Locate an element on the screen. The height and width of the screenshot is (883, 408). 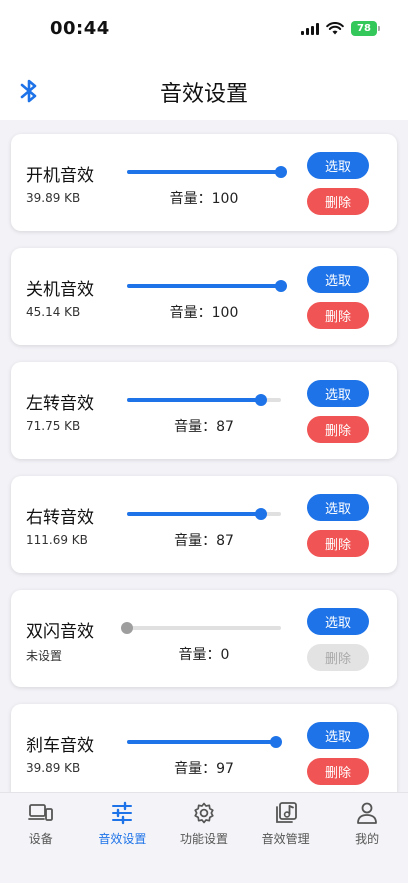
sound-effect-card: 右转音效 111.69 KB 音量：87 选取删除 is located at coordinates (204, 524).